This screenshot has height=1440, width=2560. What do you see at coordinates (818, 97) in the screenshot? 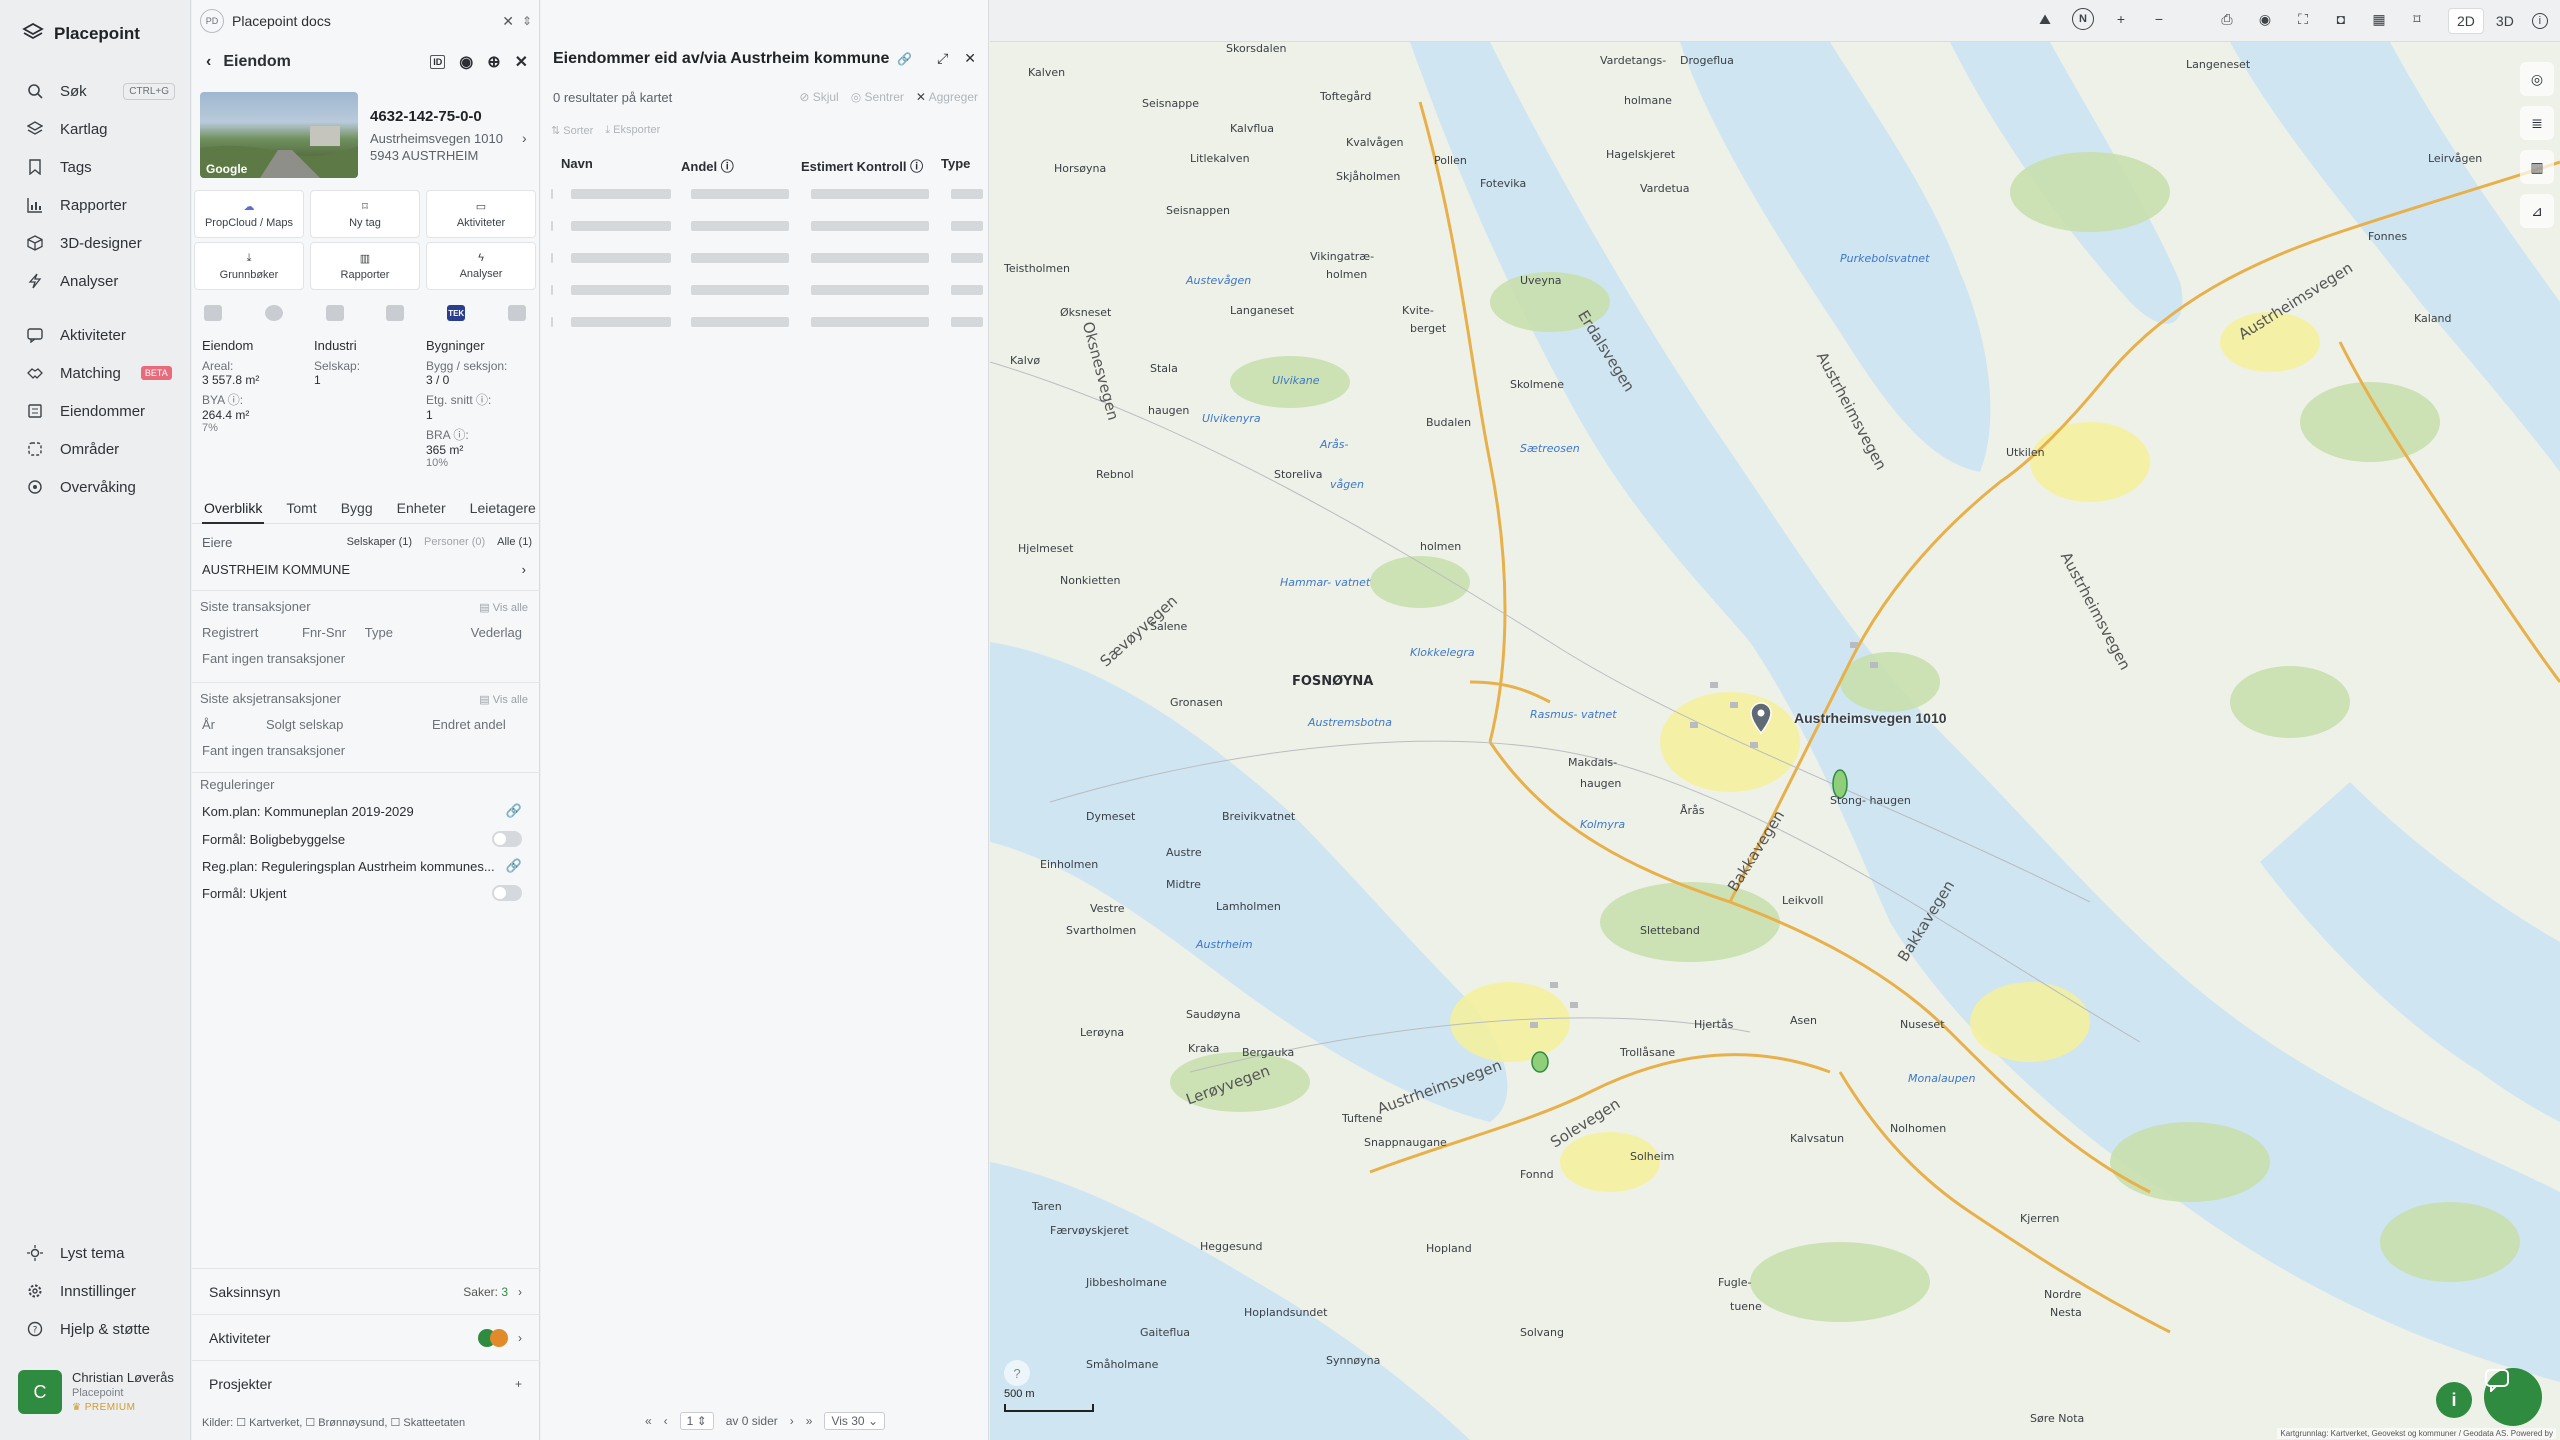
I see `hide-button: ⊘ Skjul` at bounding box center [818, 97].